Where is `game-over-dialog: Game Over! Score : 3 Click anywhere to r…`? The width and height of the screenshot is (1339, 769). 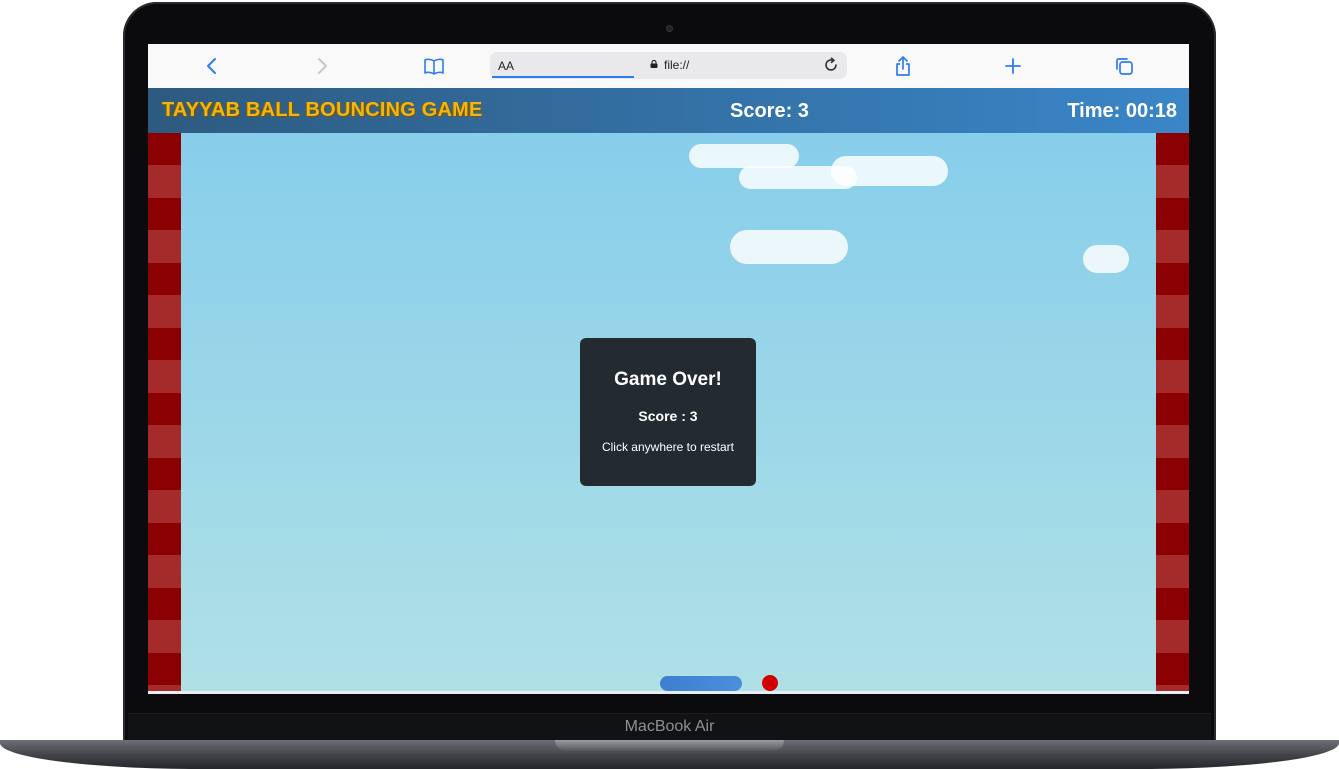
game-over-dialog: Game Over! Score : 3 Click anywhere to r… is located at coordinates (668, 412).